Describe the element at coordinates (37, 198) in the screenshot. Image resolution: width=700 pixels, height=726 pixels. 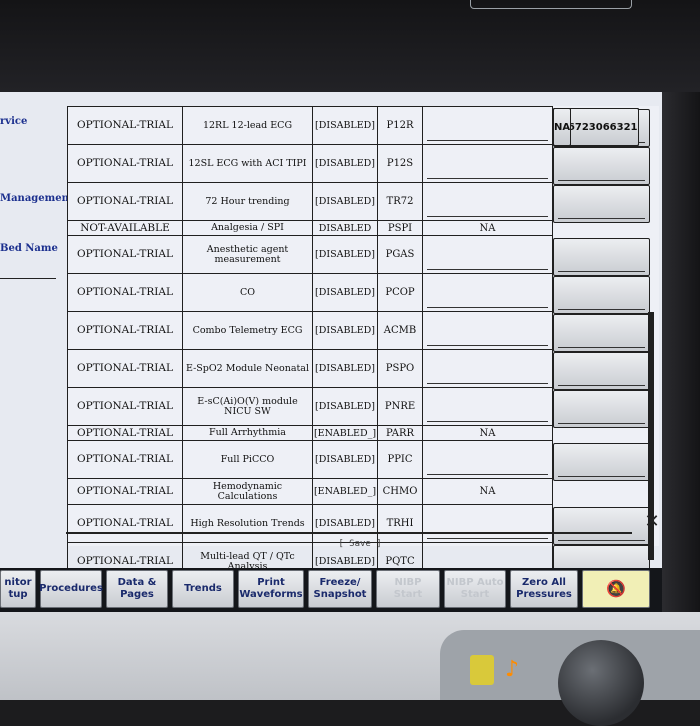
I see `sidebar-item-management: Management` at that location.